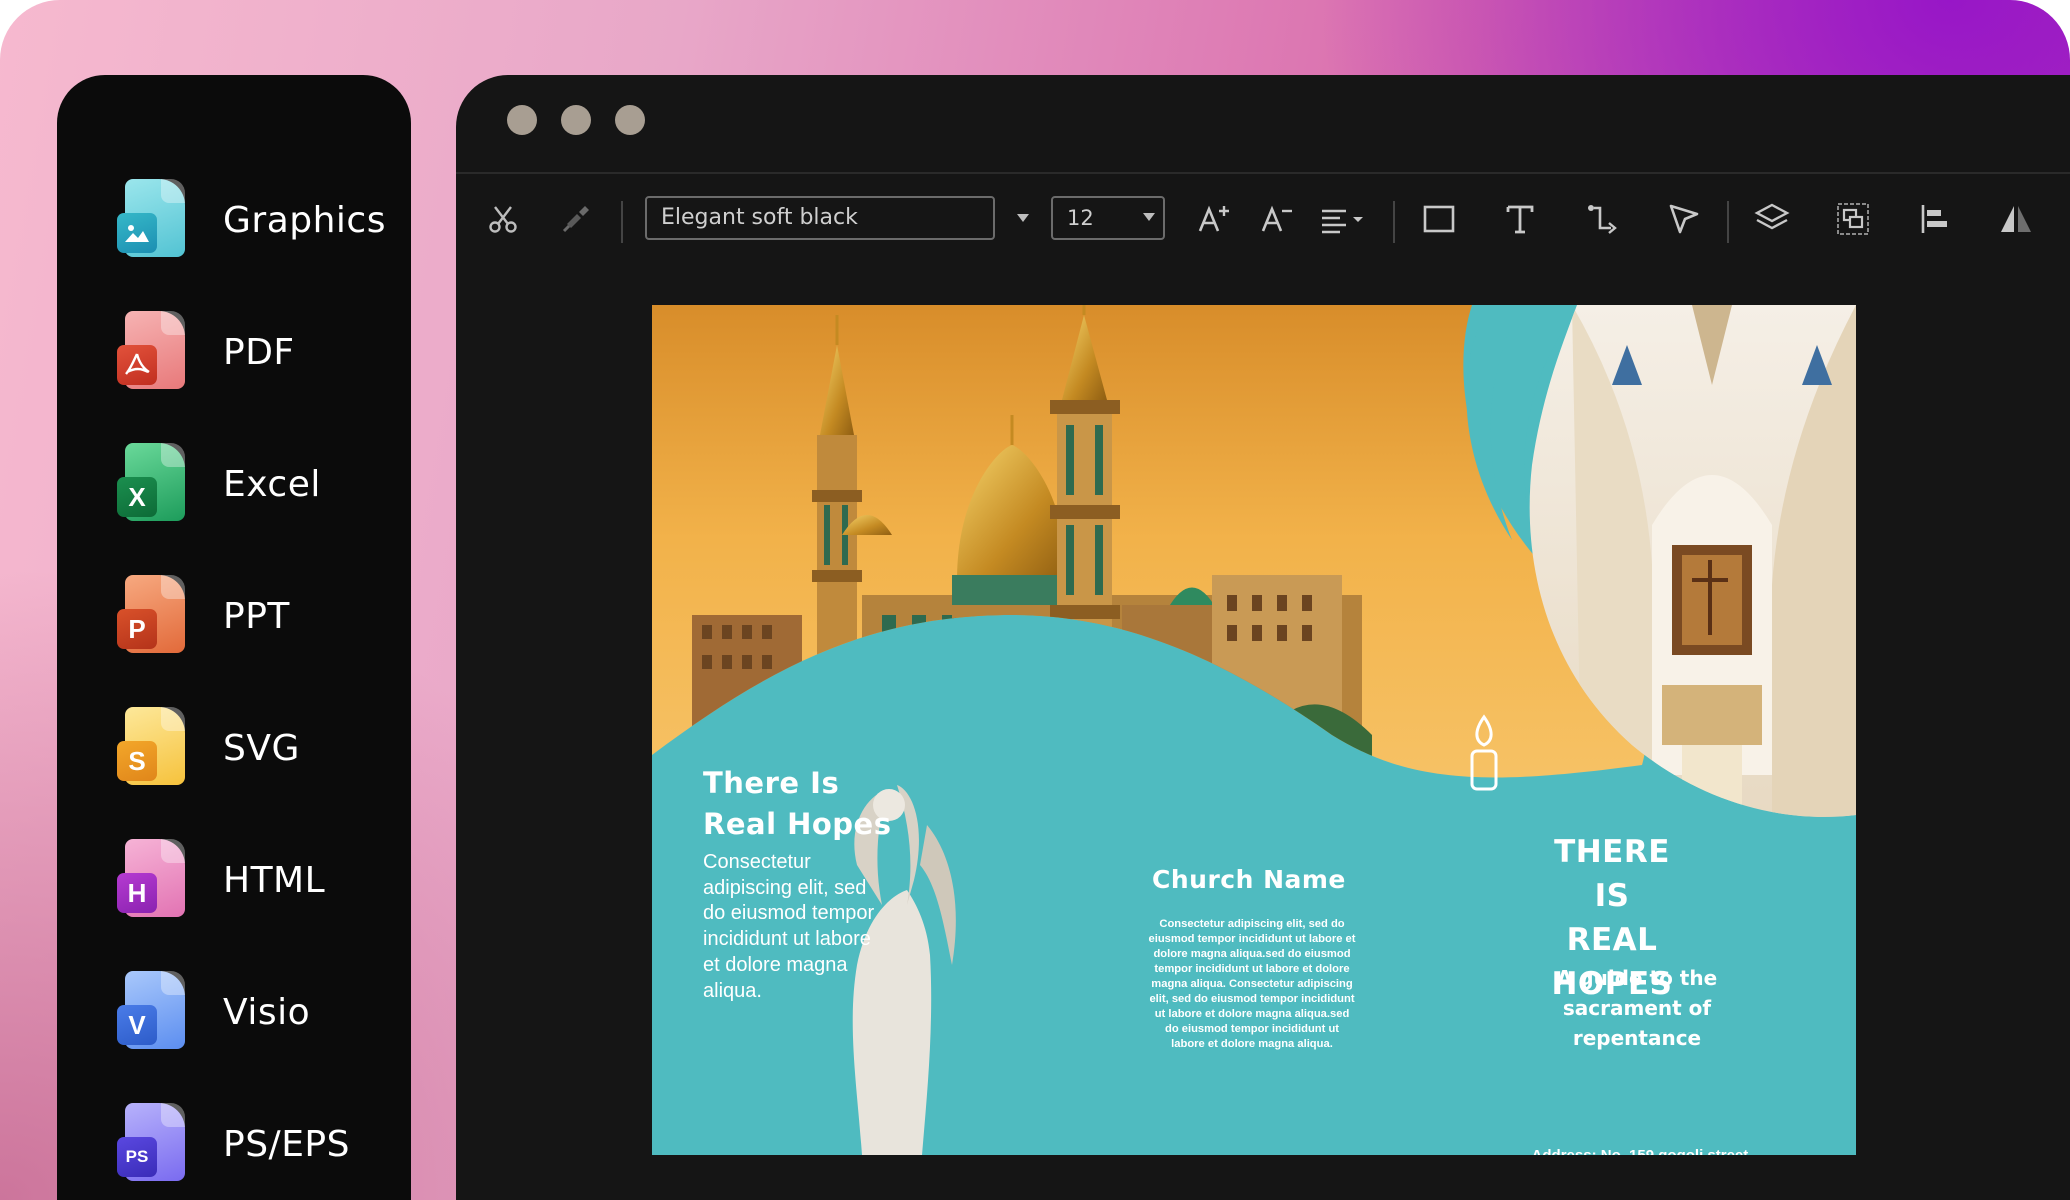 The image size is (2070, 1200). Describe the element at coordinates (1853, 219) in the screenshot. I see `group-icon` at that location.